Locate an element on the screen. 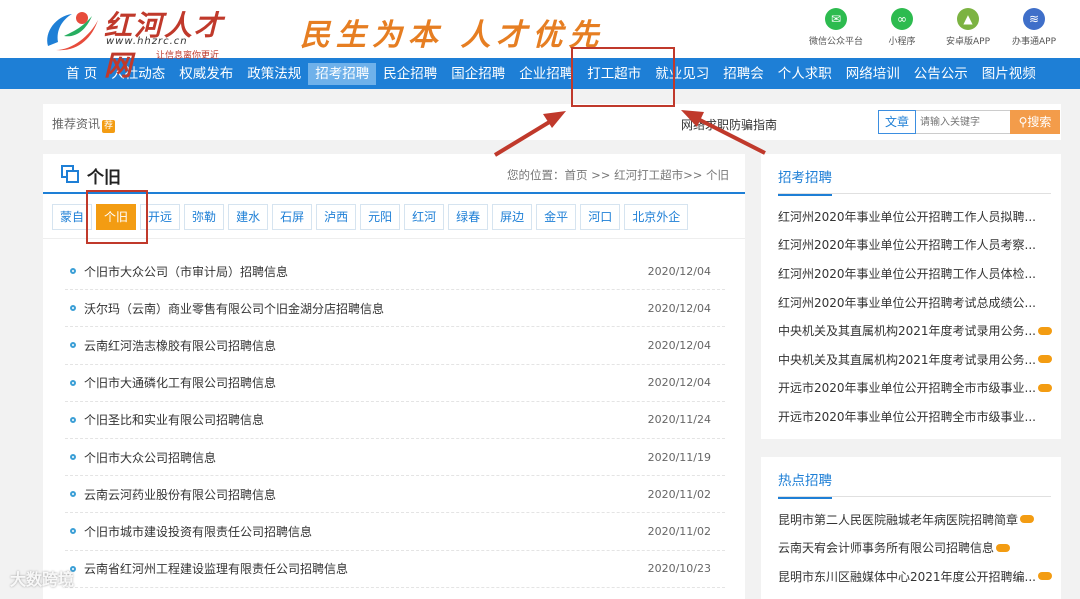  list-item-title: 云南云河药业股份有限公司招聘信息 is located at coordinates (180, 494).